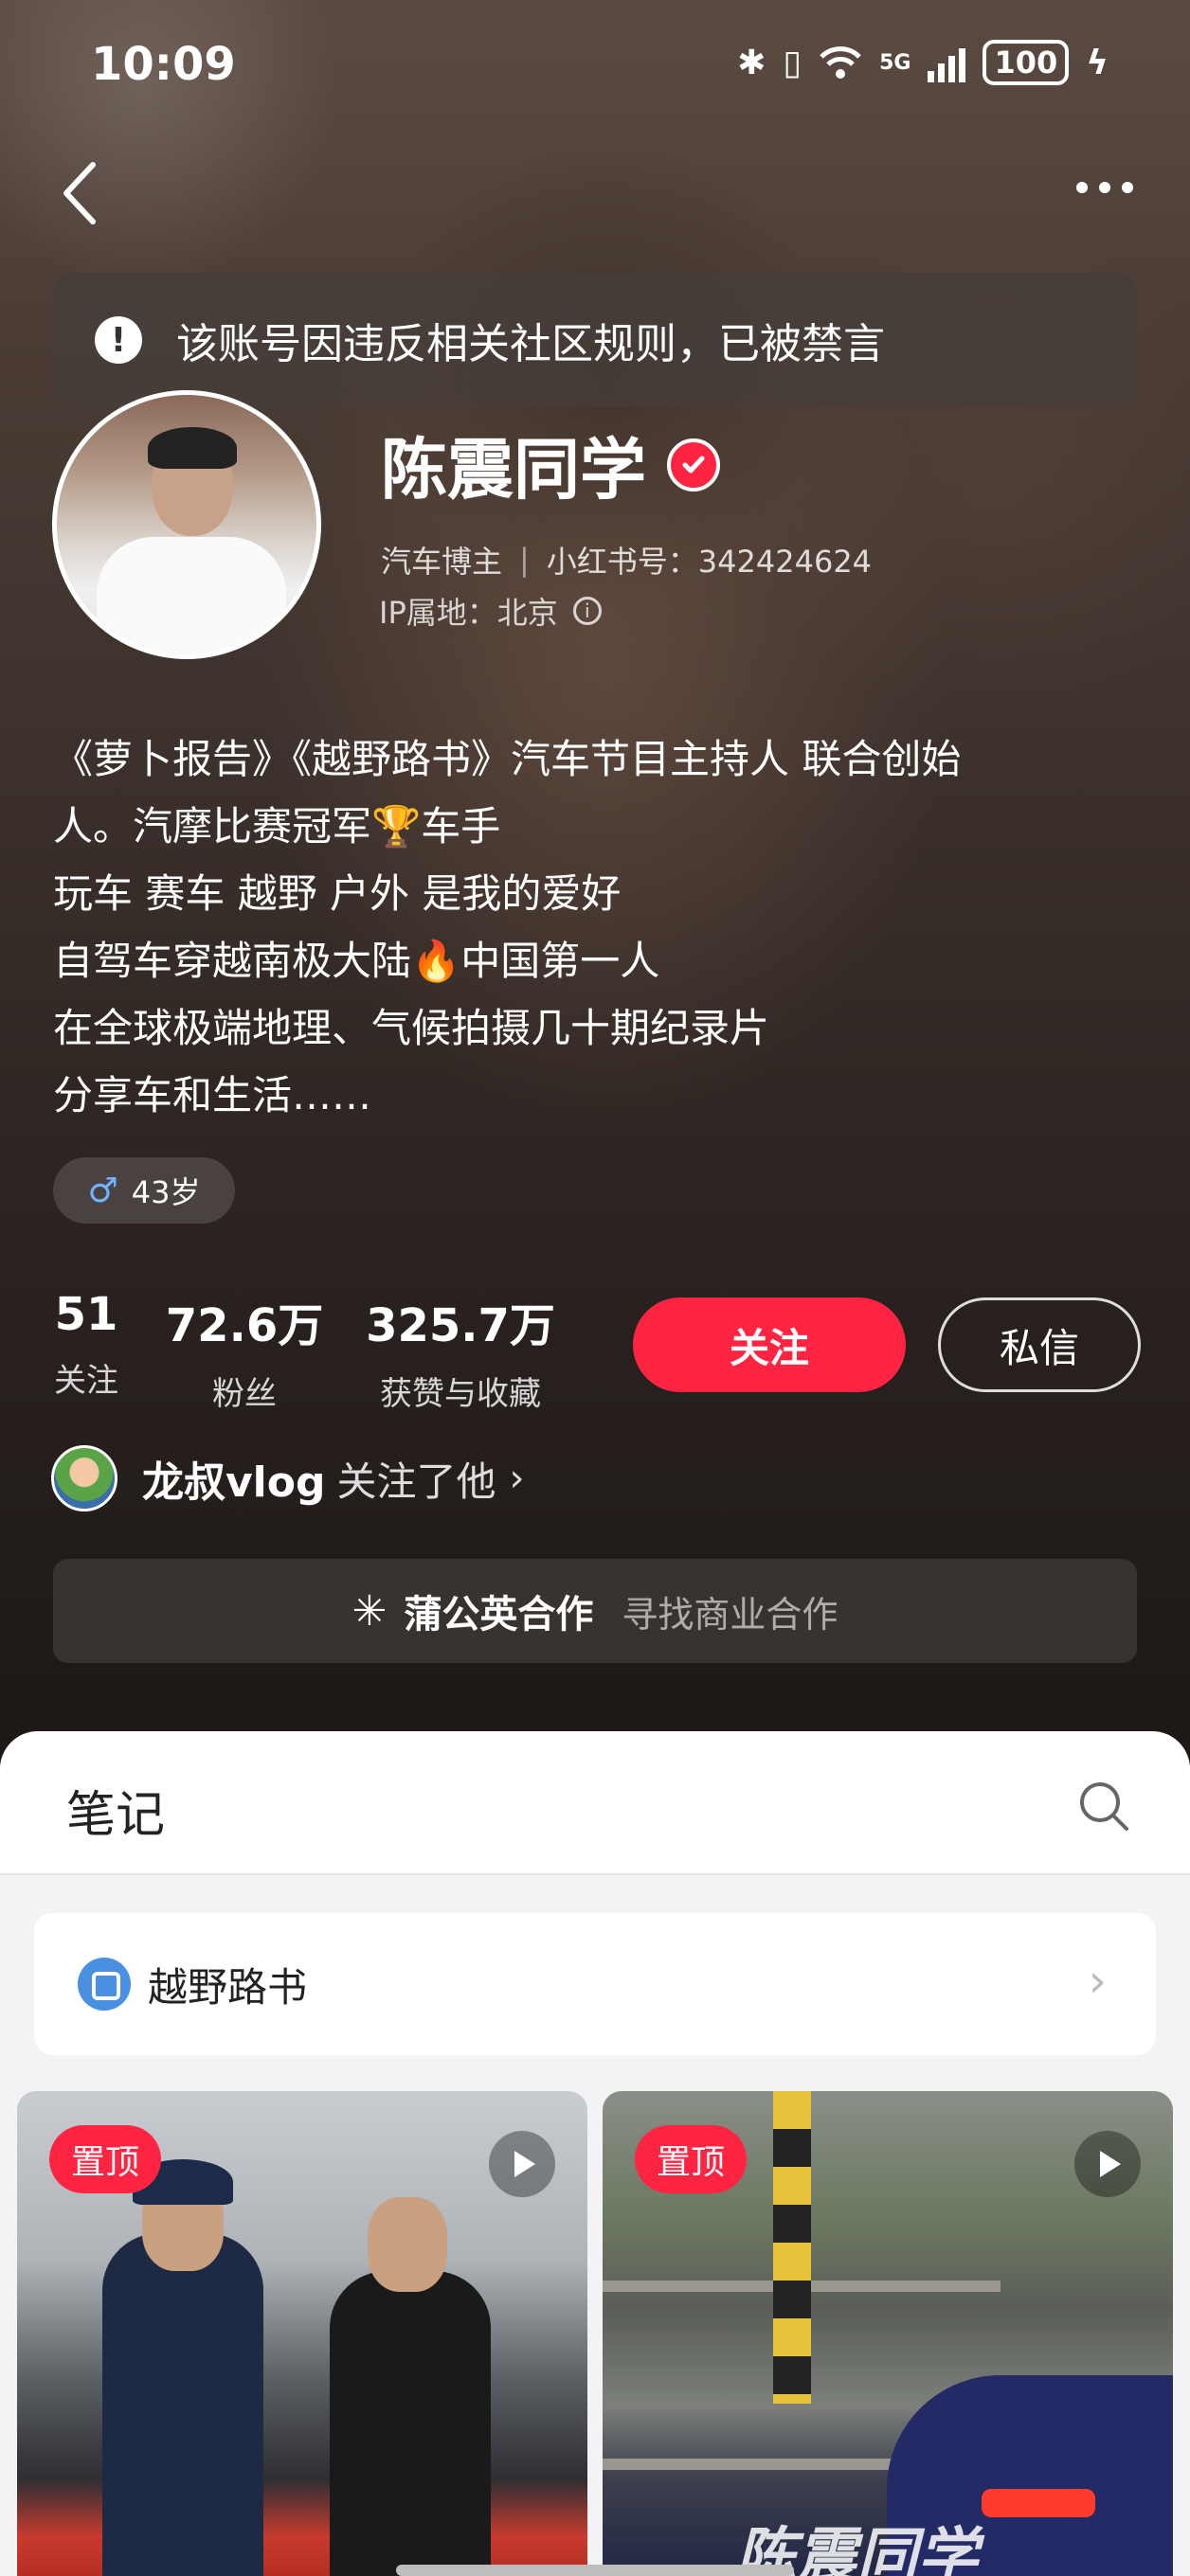 The image size is (1190, 2576). What do you see at coordinates (302, 2333) in the screenshot?
I see `note-card: 置顶` at bounding box center [302, 2333].